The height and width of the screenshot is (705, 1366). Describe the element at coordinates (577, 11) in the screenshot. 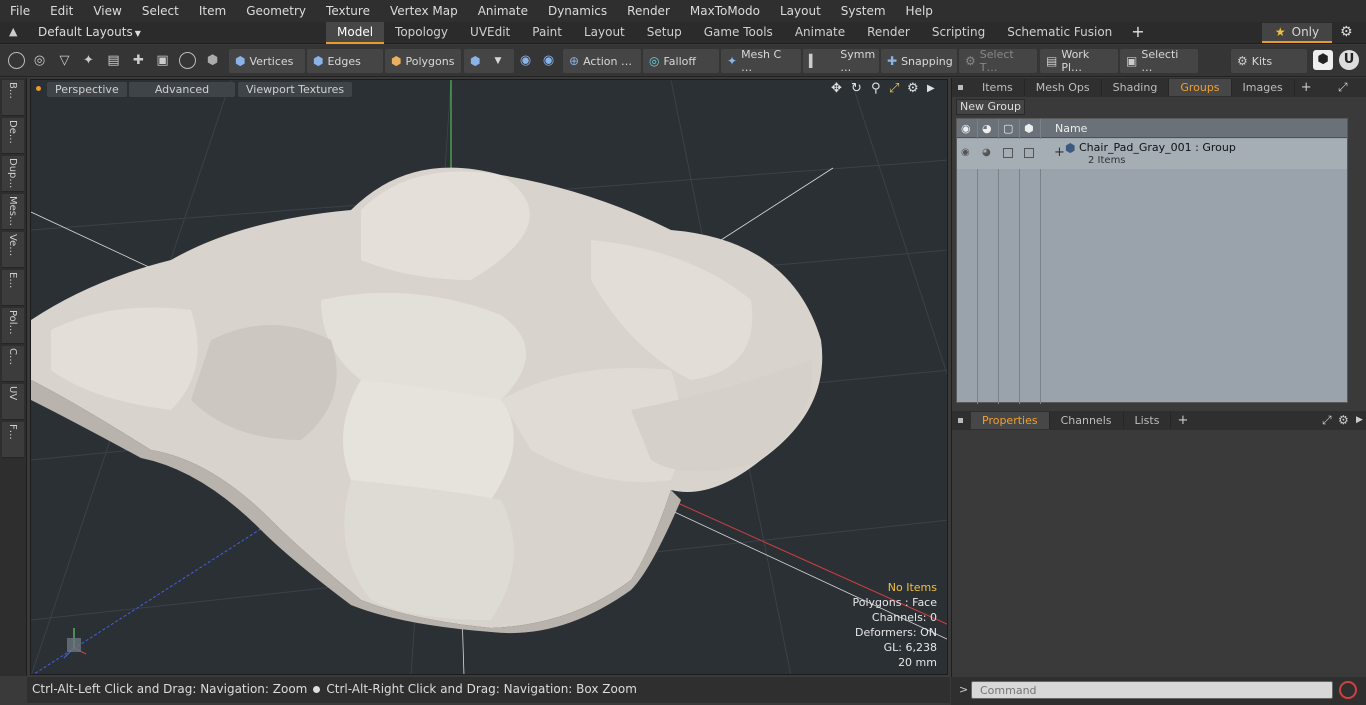

I see `menu-dynamics: Dynamics` at that location.